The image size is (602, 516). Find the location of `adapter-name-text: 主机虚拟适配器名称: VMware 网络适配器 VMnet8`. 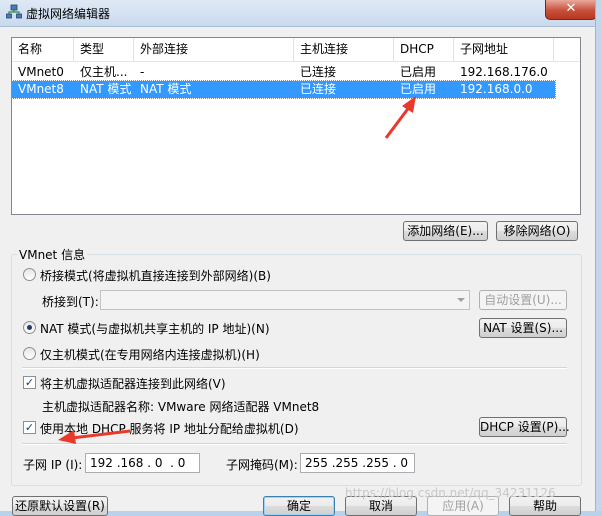

adapter-name-text: 主机虚拟适配器名称: VMware 网络适配器 VMnet8 is located at coordinates (181, 407).